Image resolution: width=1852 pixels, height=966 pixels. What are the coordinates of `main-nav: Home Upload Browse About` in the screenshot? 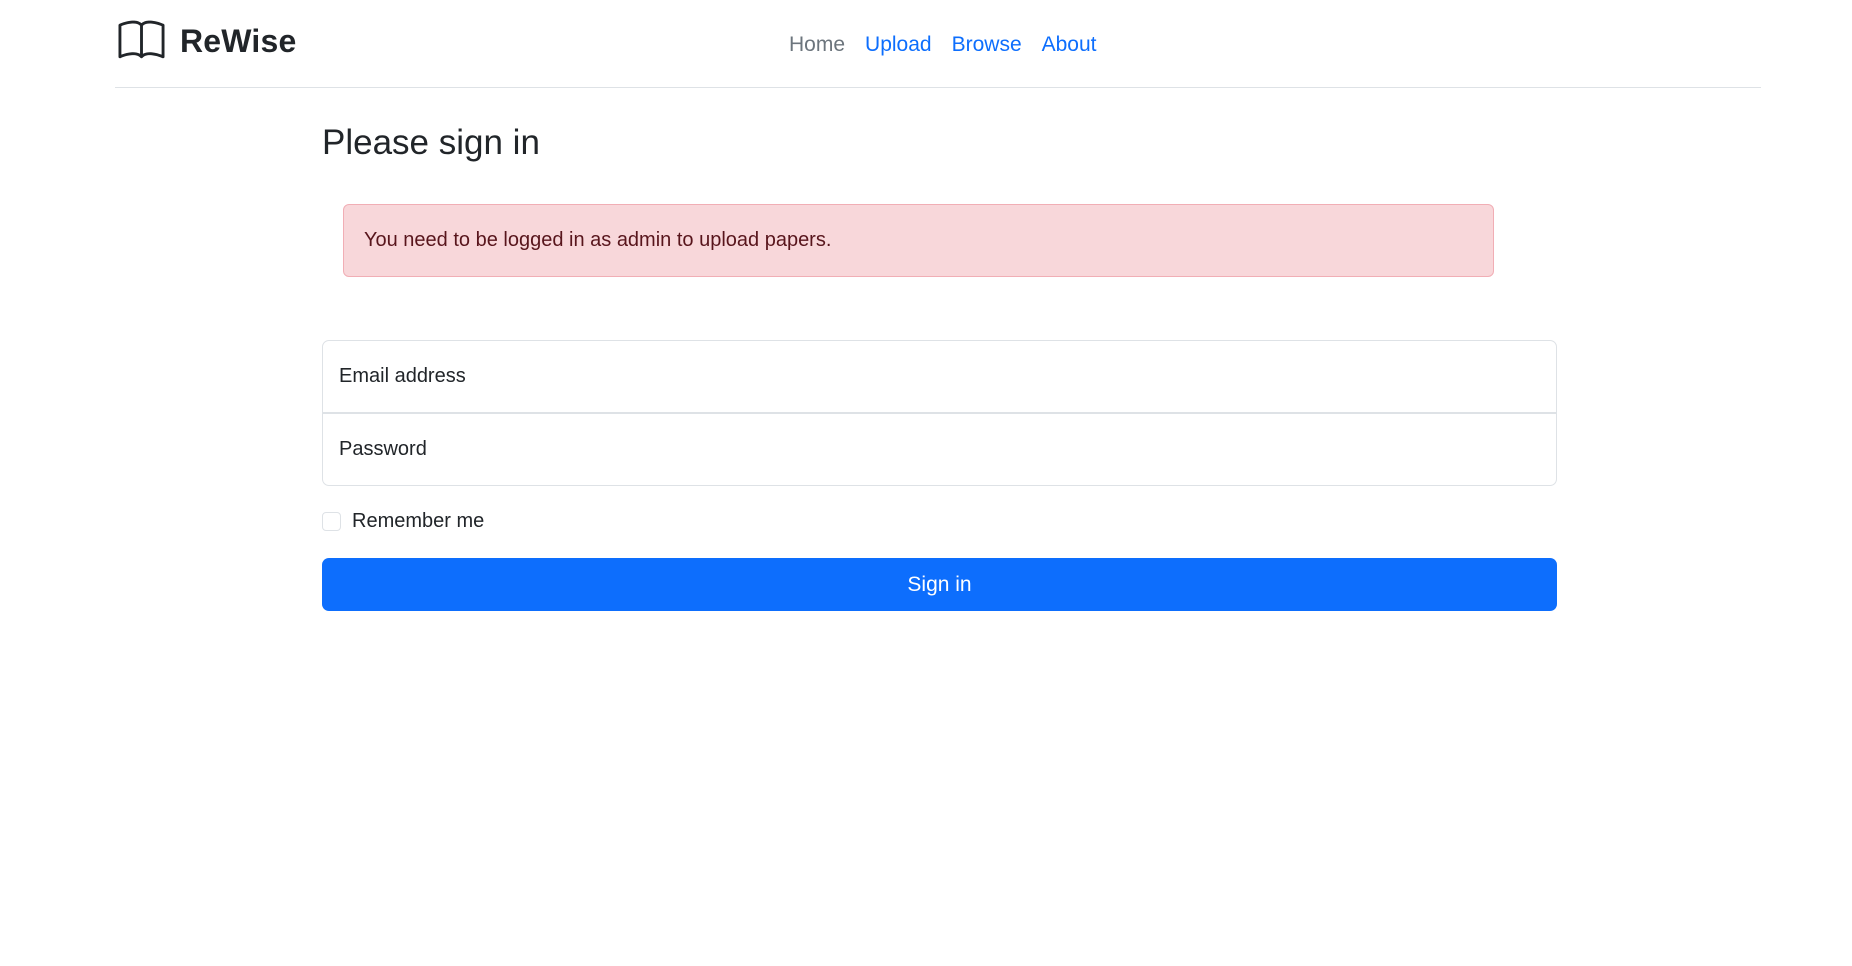 It's located at (943, 45).